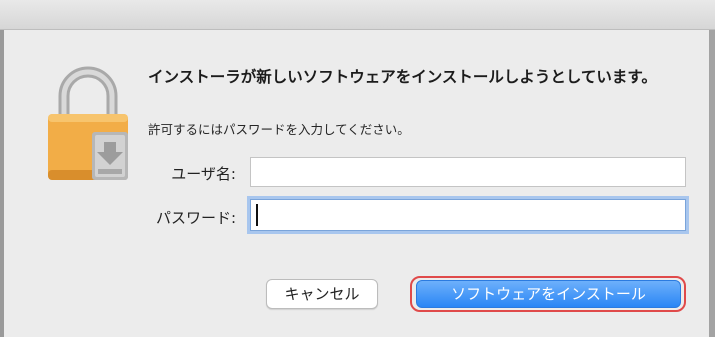 This screenshot has height=337, width=715. Describe the element at coordinates (548, 294) in the screenshot. I see `install-software-button: ソフトウェアをインストール` at that location.